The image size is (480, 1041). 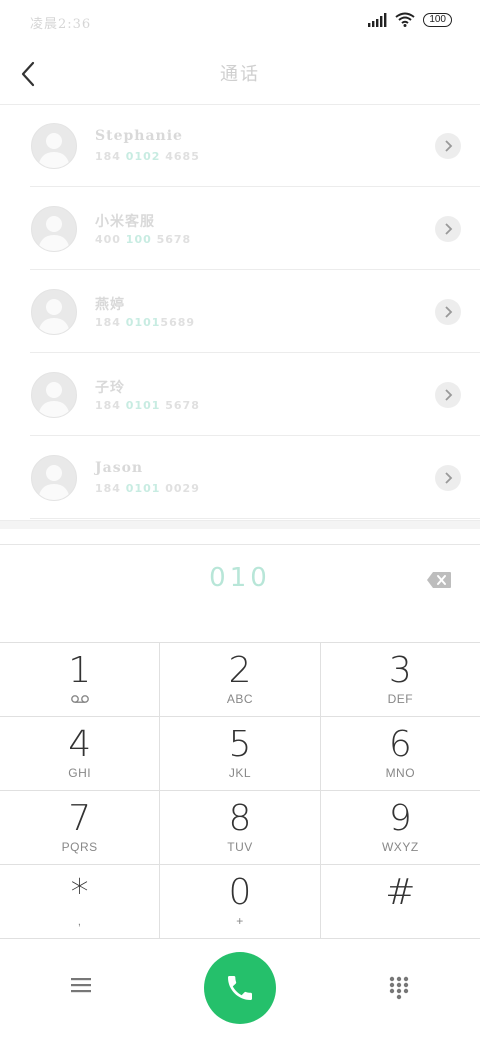 I want to click on dialed-number: 010, so click(x=240, y=578).